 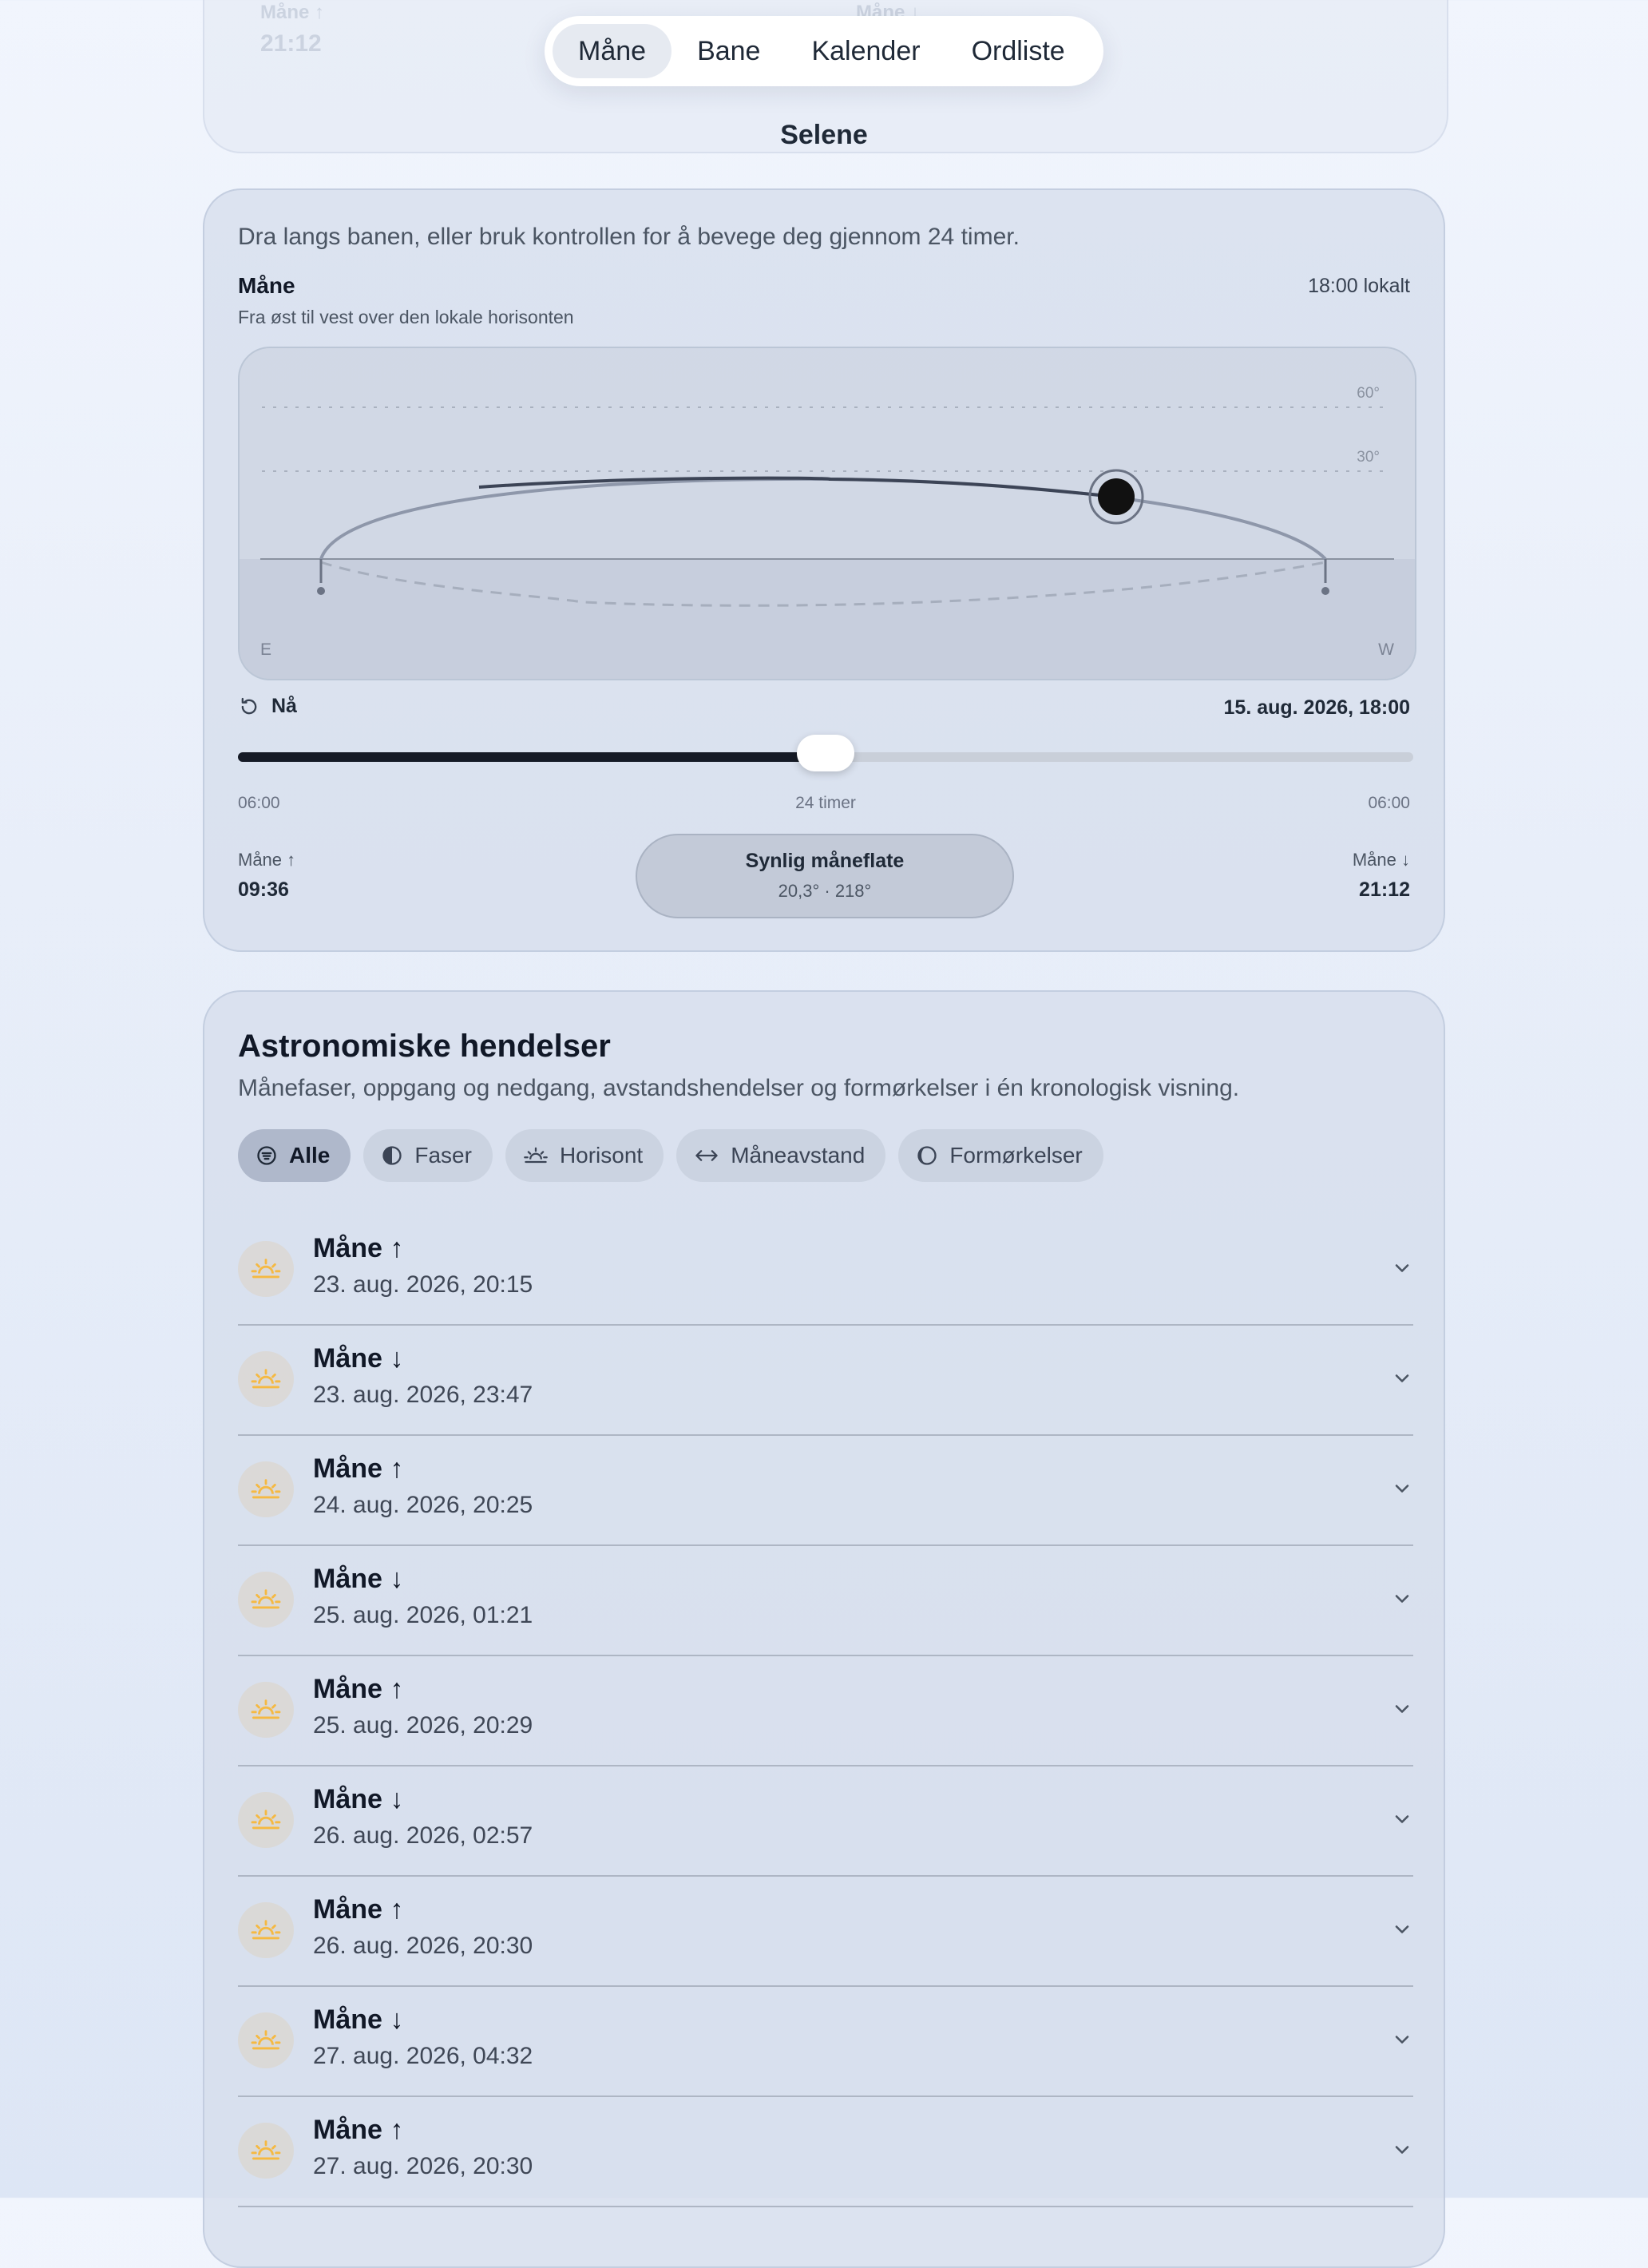 I want to click on filter-eclipses: Formørkelser, so click(x=1000, y=1156).